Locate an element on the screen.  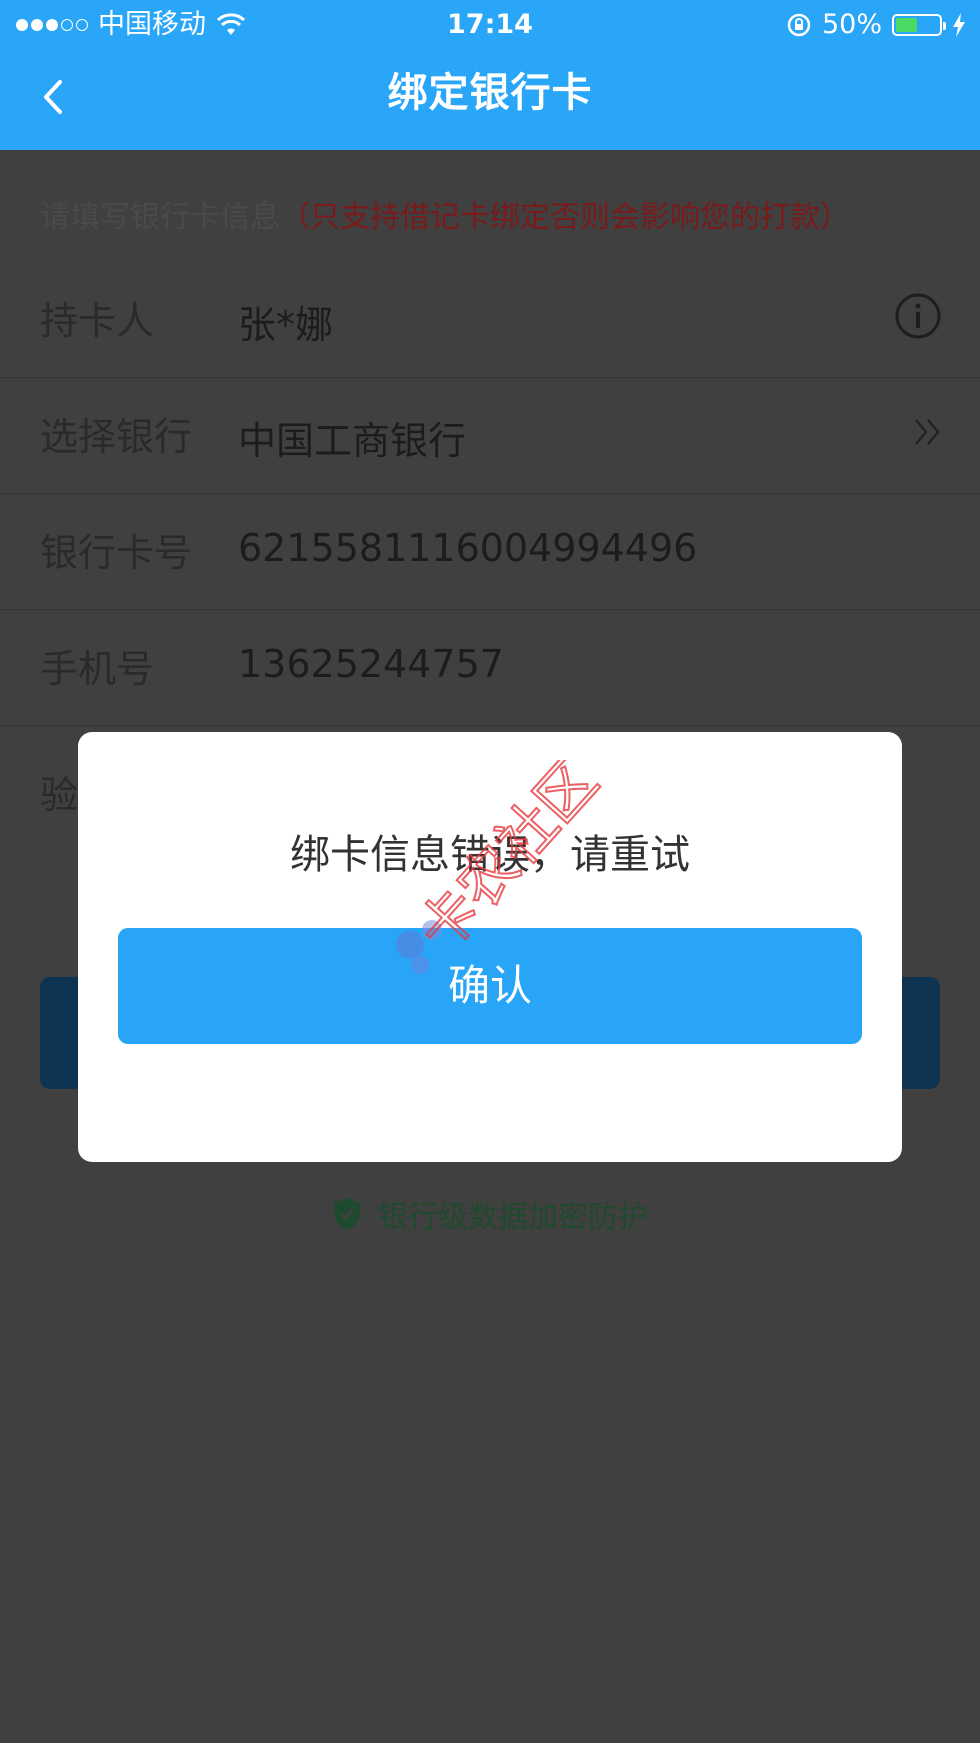
phone-value: 13625244757 is located at coordinates (371, 664).